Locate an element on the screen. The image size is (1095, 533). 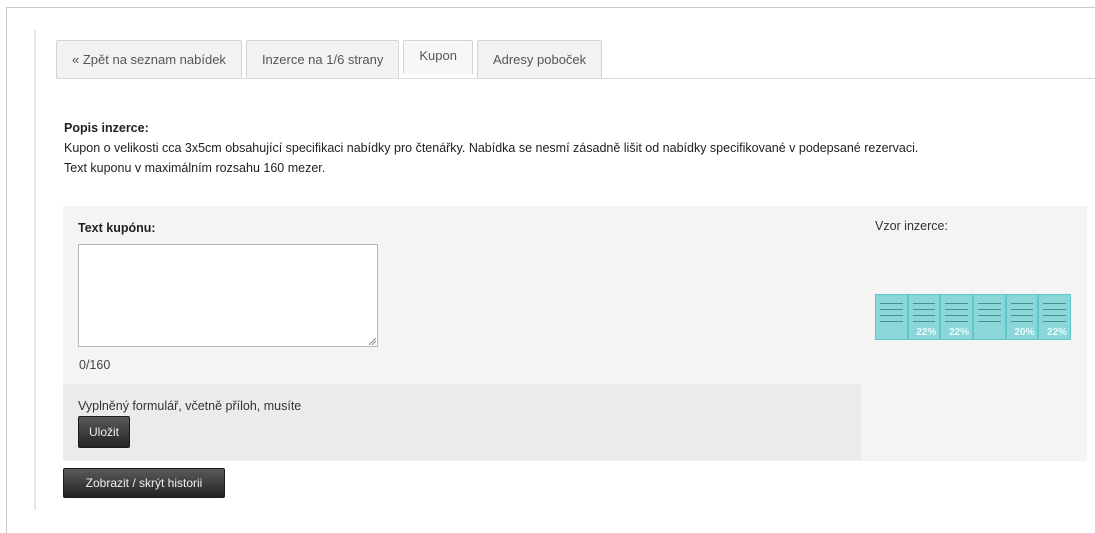
form-footer-area is located at coordinates (462, 422).